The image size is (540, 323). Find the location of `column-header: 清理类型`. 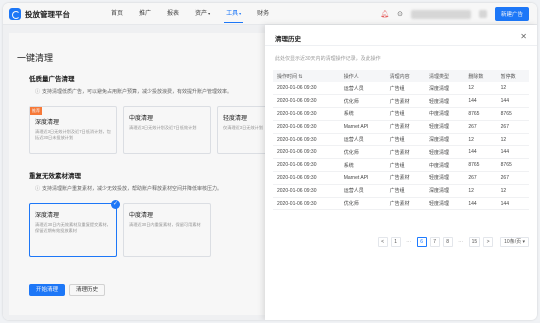

column-header: 清理类型 is located at coordinates (445, 76).